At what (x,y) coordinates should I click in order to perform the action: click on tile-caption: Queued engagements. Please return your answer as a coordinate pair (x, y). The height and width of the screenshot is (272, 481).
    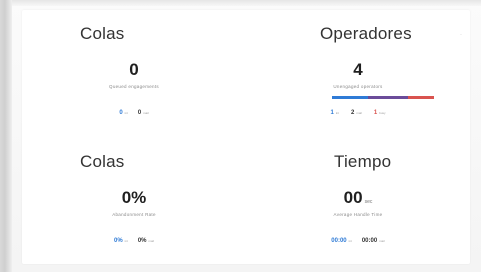
    Looking at the image, I should click on (134, 86).